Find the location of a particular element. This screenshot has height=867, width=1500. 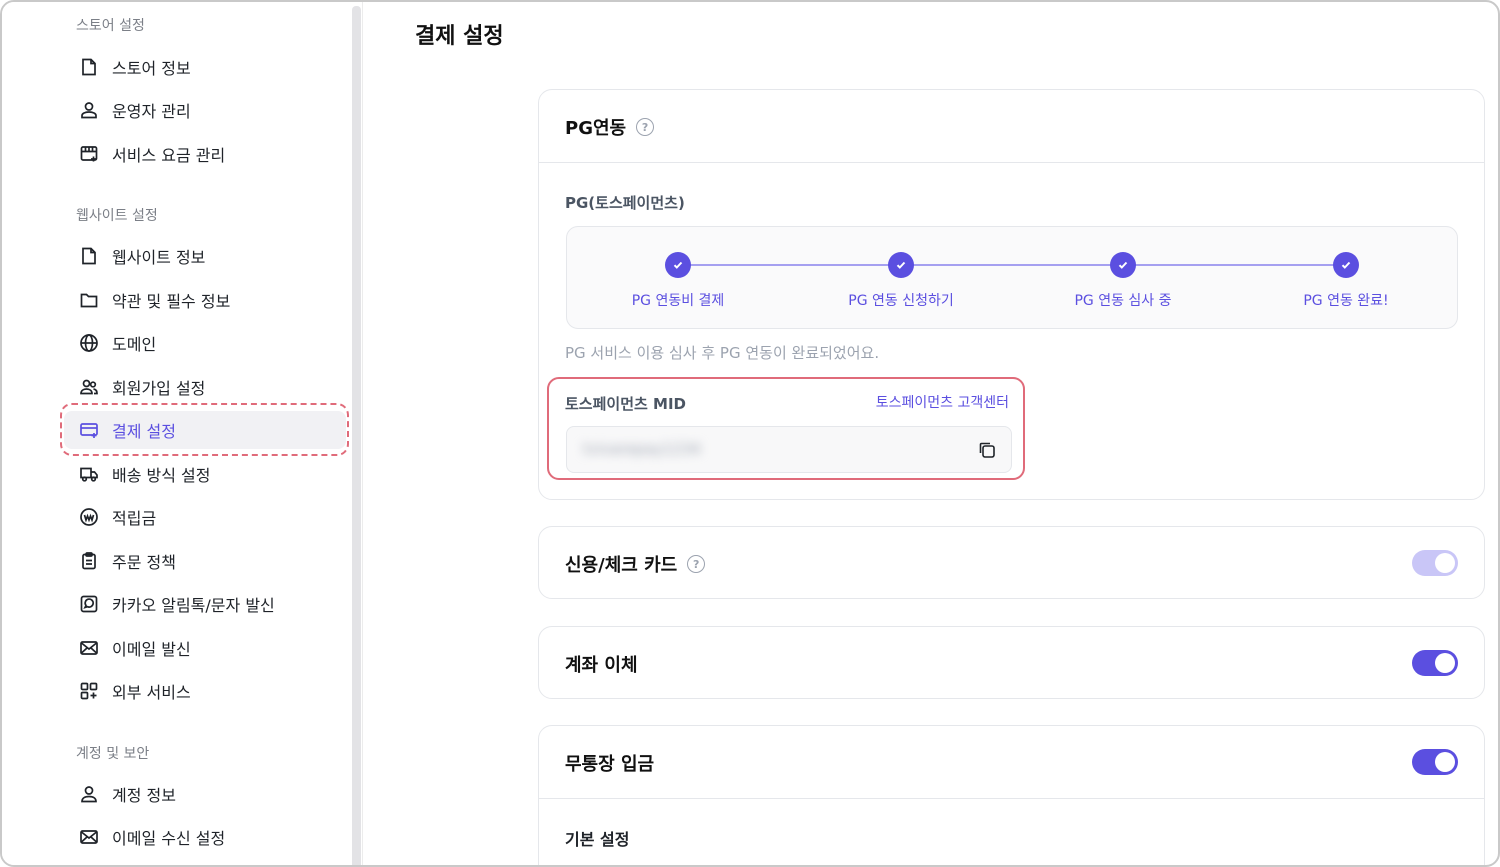

deposit-title: 무통장 입금 is located at coordinates (610, 764).